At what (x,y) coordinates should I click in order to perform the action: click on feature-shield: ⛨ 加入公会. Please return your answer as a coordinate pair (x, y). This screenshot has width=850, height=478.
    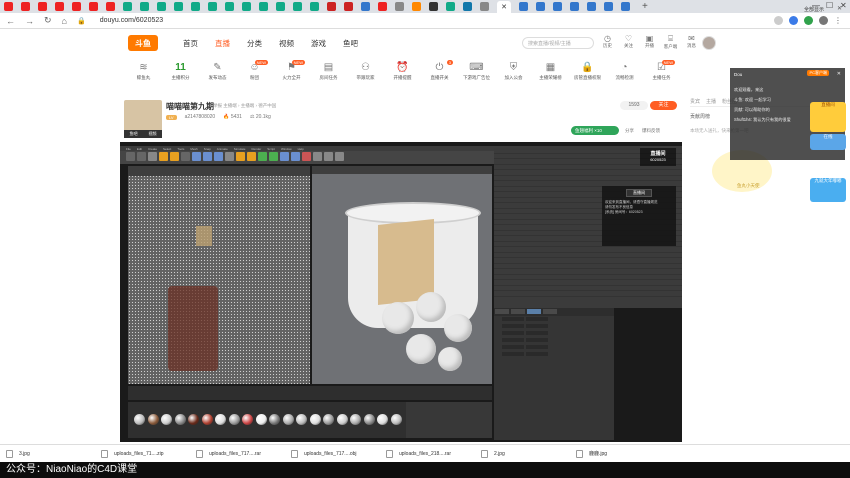
    Looking at the image, I should click on (513, 75).